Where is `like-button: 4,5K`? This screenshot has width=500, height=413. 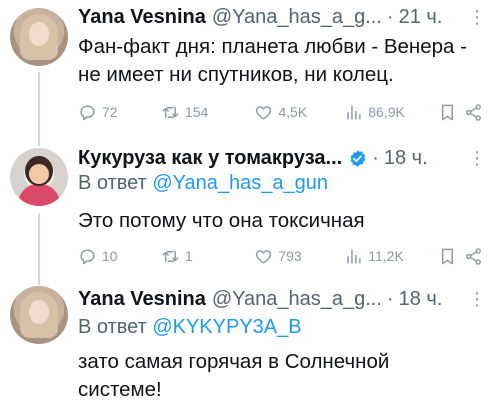 like-button: 4,5K is located at coordinates (299, 112).